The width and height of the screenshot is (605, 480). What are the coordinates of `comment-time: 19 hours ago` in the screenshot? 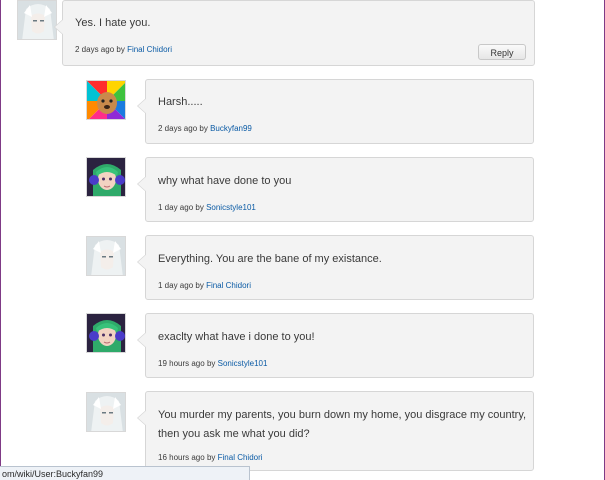 It's located at (181, 363).